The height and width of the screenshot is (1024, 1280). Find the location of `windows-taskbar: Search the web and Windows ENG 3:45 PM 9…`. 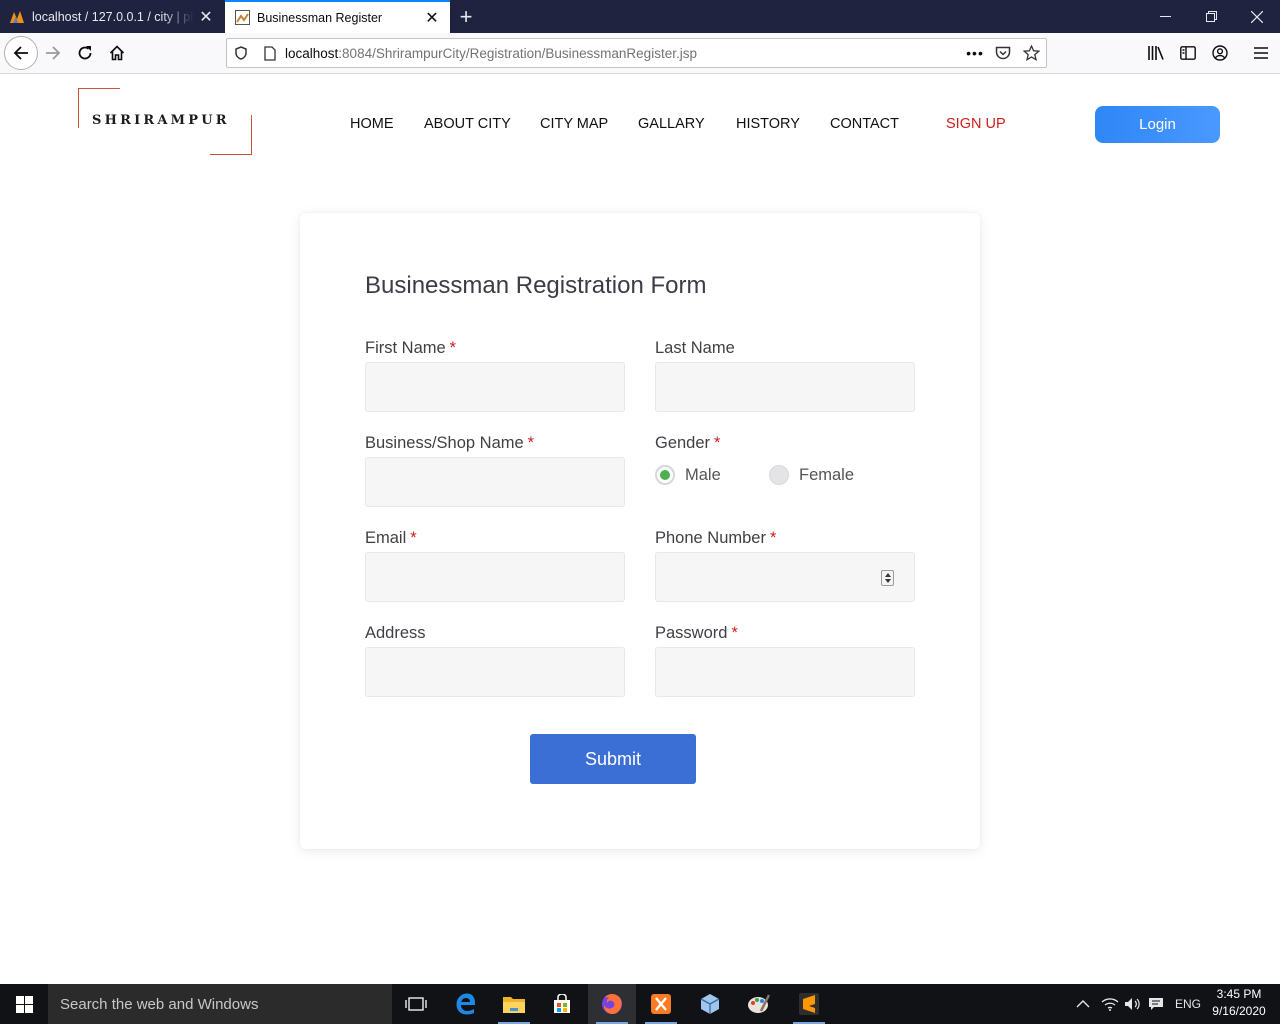

windows-taskbar: Search the web and Windows ENG 3:45 PM 9… is located at coordinates (640, 1004).